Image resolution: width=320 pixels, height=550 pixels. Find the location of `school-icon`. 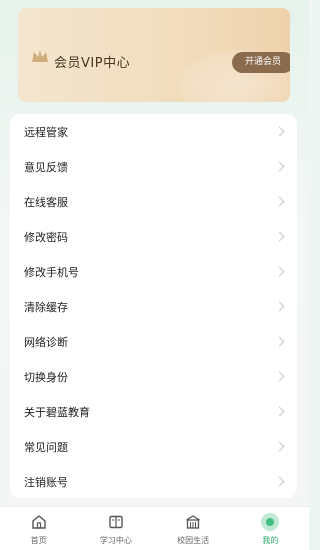

school-icon is located at coordinates (193, 522).